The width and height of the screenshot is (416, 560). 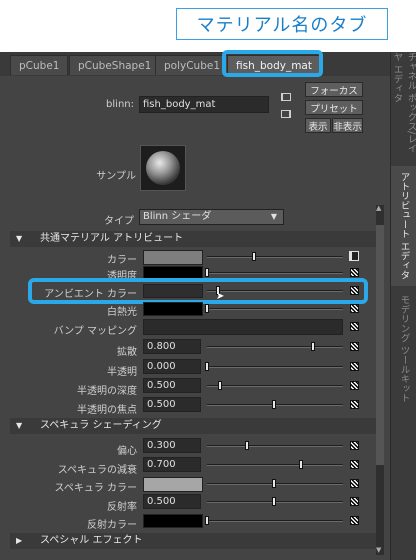 I want to click on reflected-color-slider-handle, so click(x=207, y=520).